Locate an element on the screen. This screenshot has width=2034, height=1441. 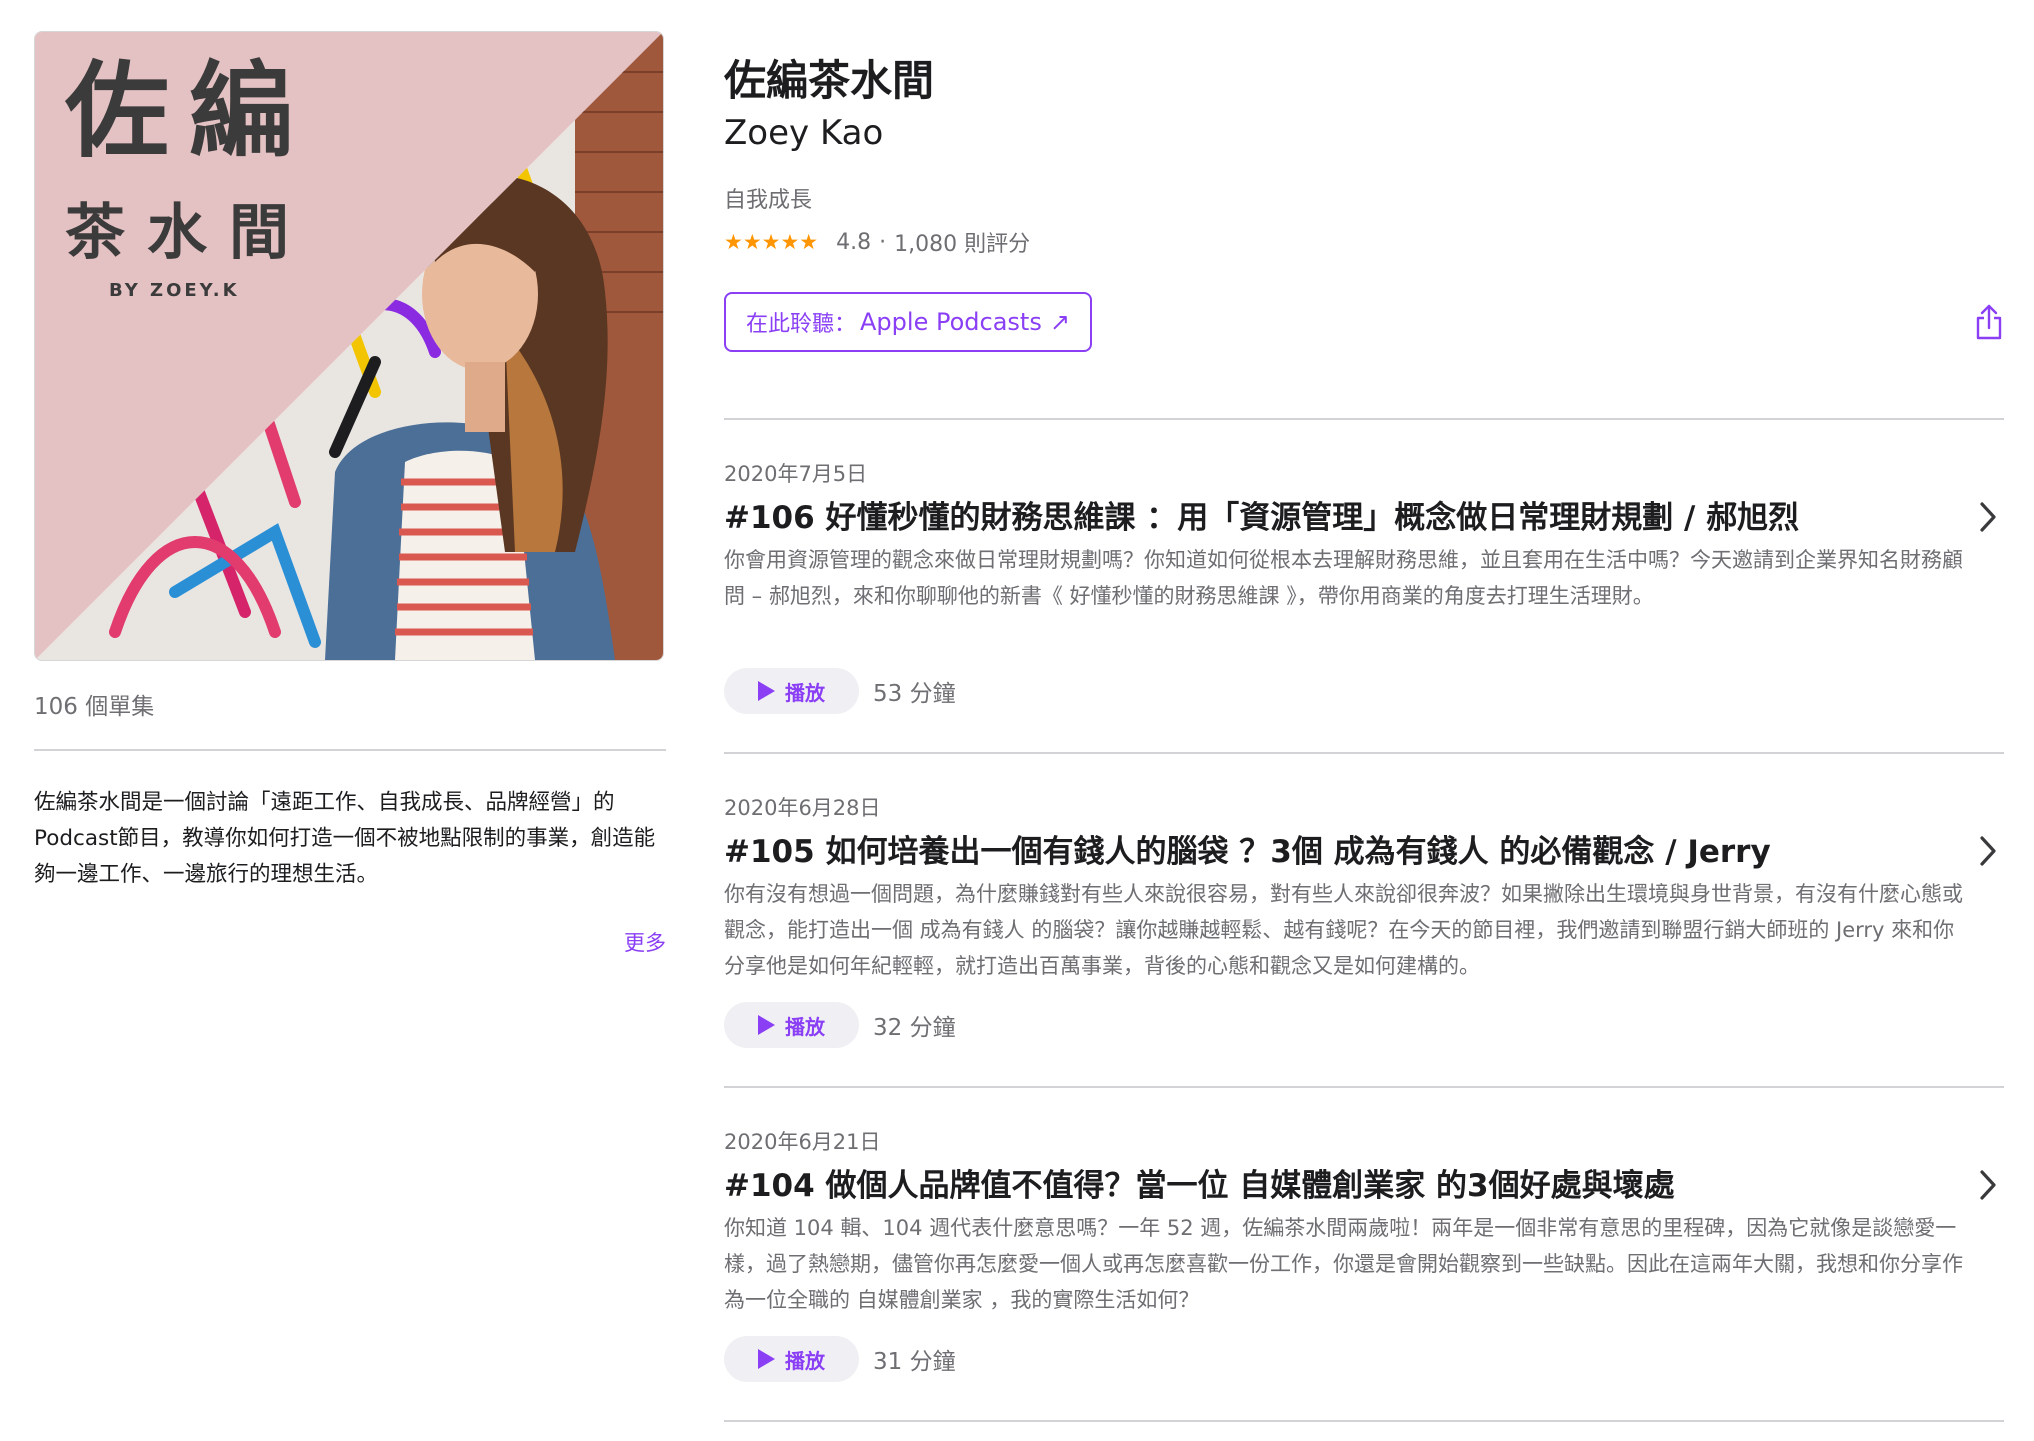
divider is located at coordinates (350, 750).